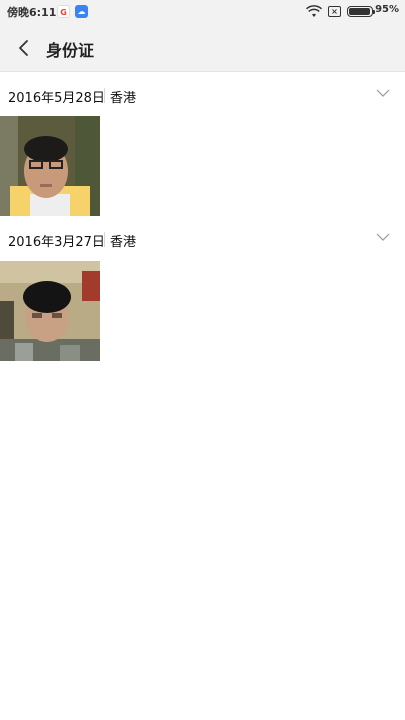 The width and height of the screenshot is (405, 720). Describe the element at coordinates (32, 12) in the screenshot. I see `status-time: 傍晚6:11` at that location.